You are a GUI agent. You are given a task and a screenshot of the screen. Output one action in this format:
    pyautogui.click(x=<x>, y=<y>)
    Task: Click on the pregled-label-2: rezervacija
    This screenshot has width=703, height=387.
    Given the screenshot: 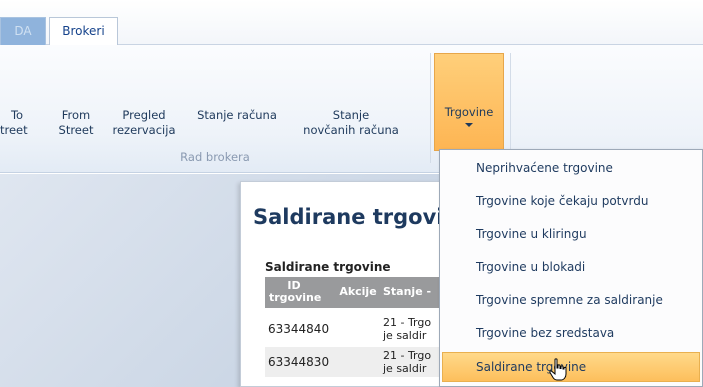 What is the action you would take?
    pyautogui.click(x=144, y=130)
    